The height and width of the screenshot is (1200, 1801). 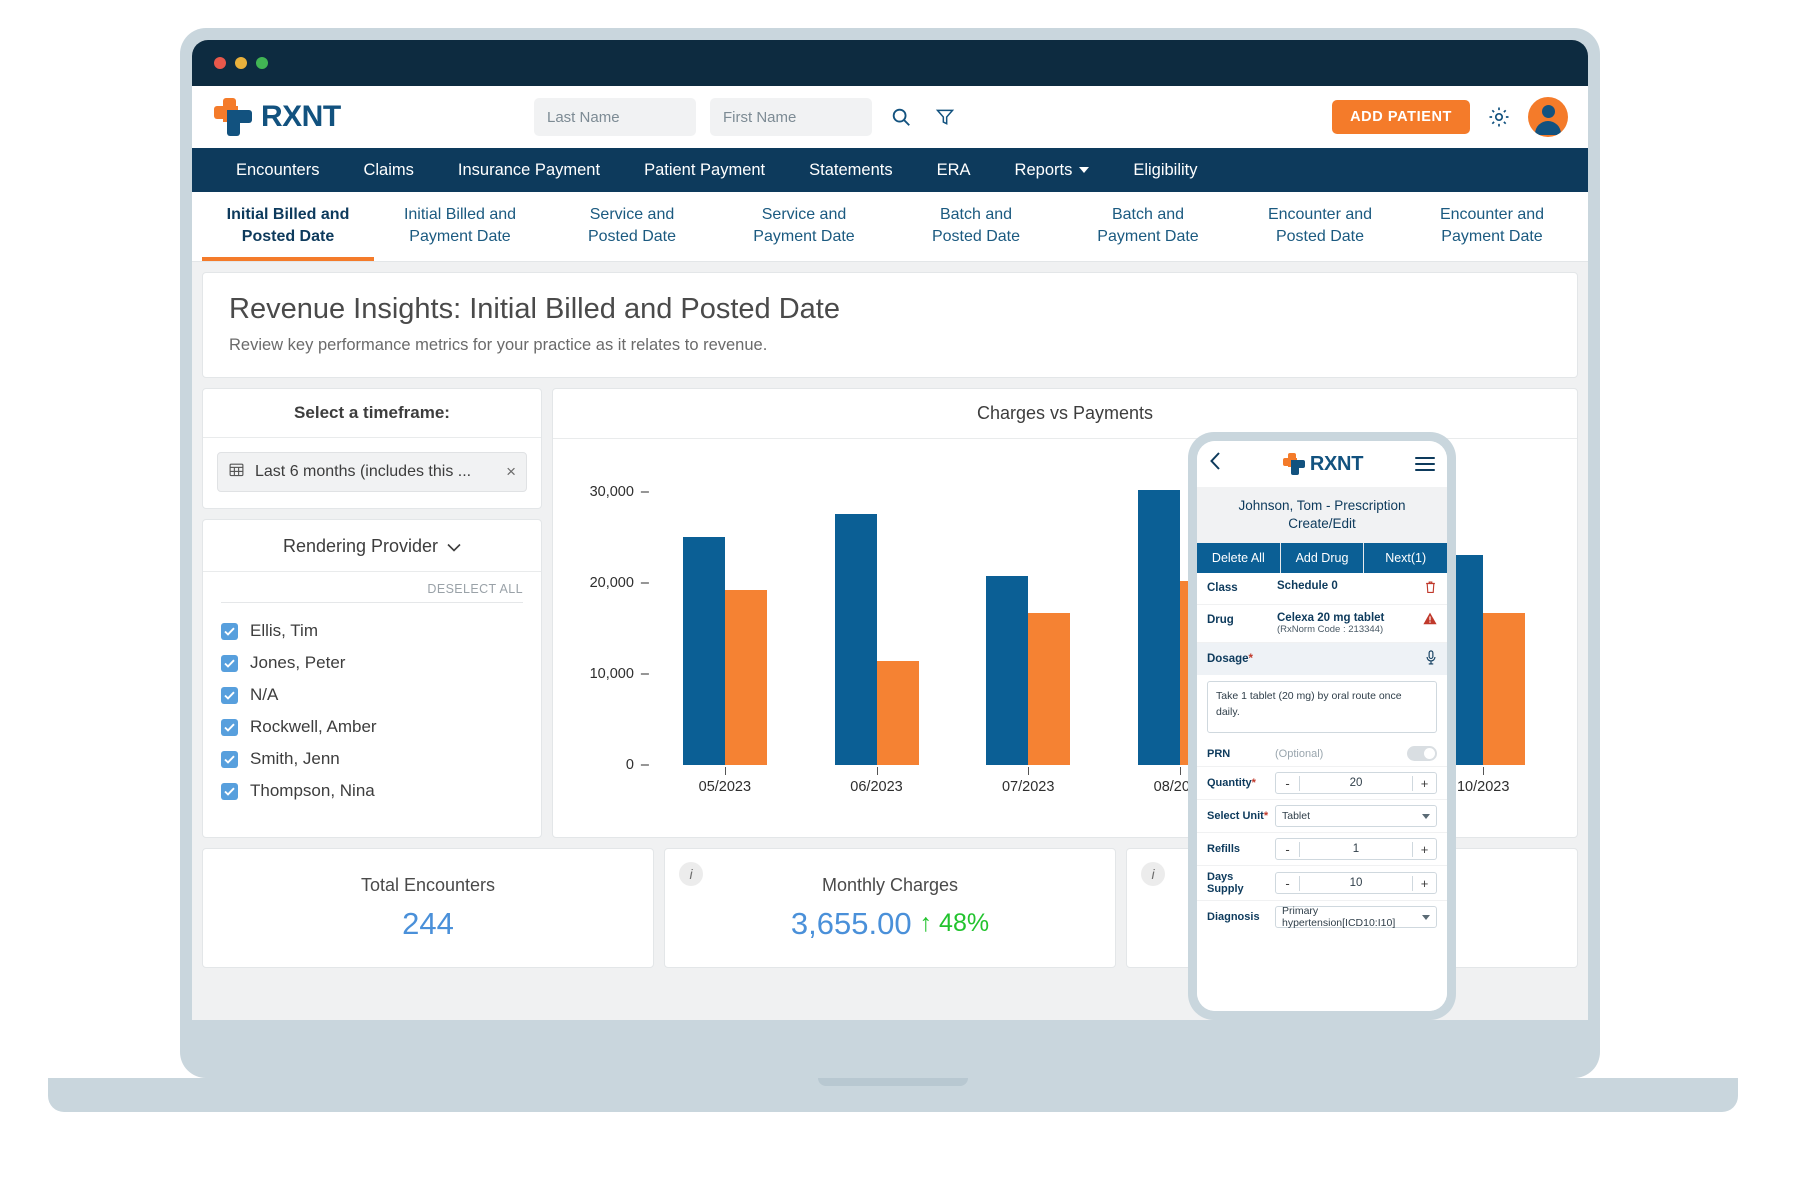 I want to click on gear-icon, so click(x=1499, y=117).